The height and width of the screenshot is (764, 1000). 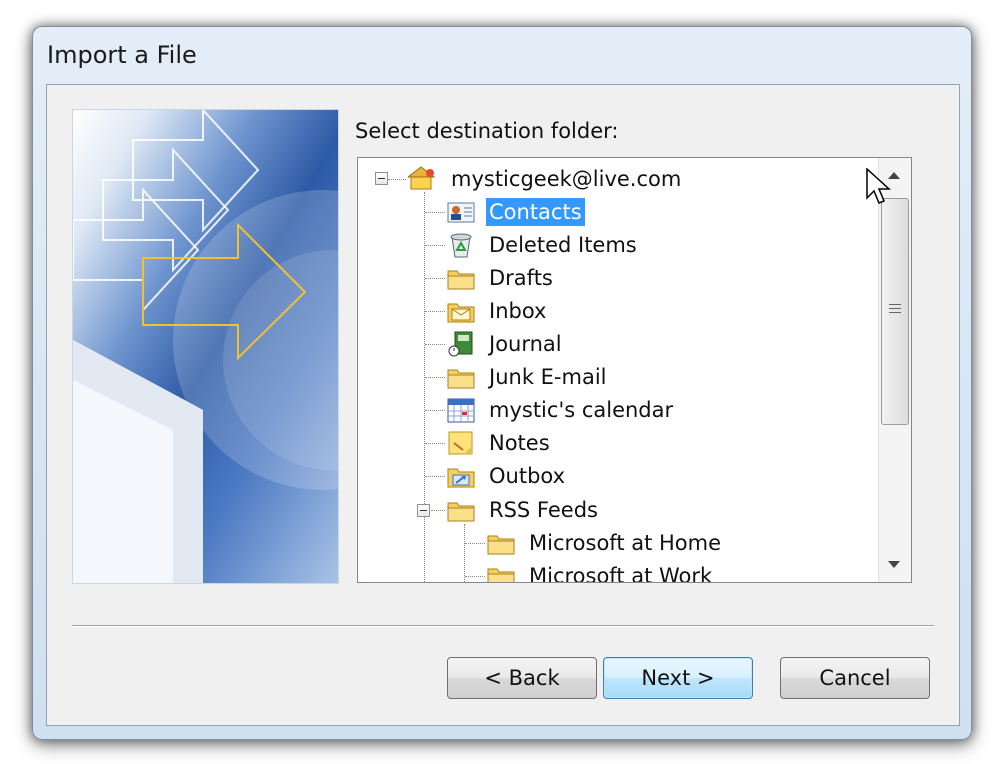 What do you see at coordinates (519, 443) in the screenshot?
I see `tree-item-label: Notes` at bounding box center [519, 443].